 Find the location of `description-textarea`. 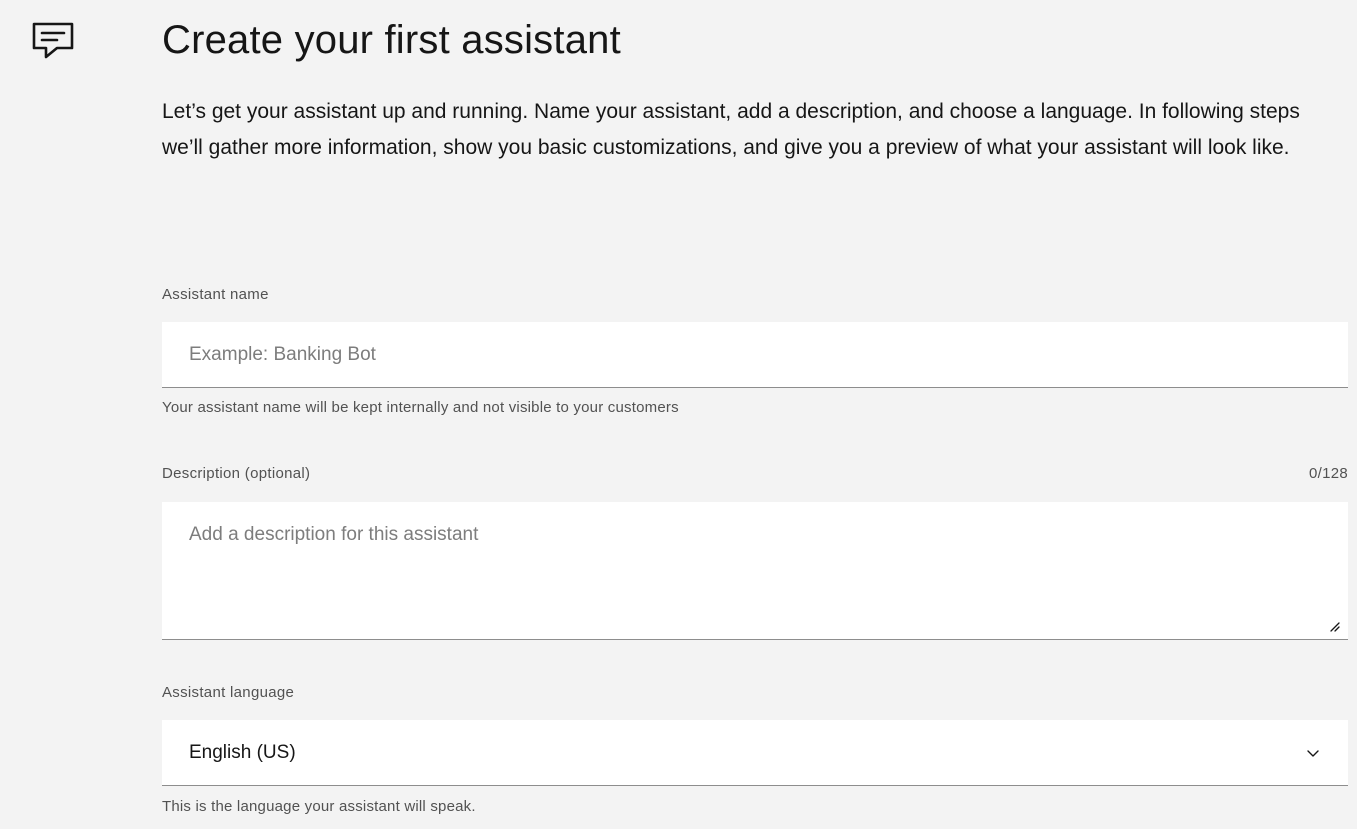

description-textarea is located at coordinates (755, 570).